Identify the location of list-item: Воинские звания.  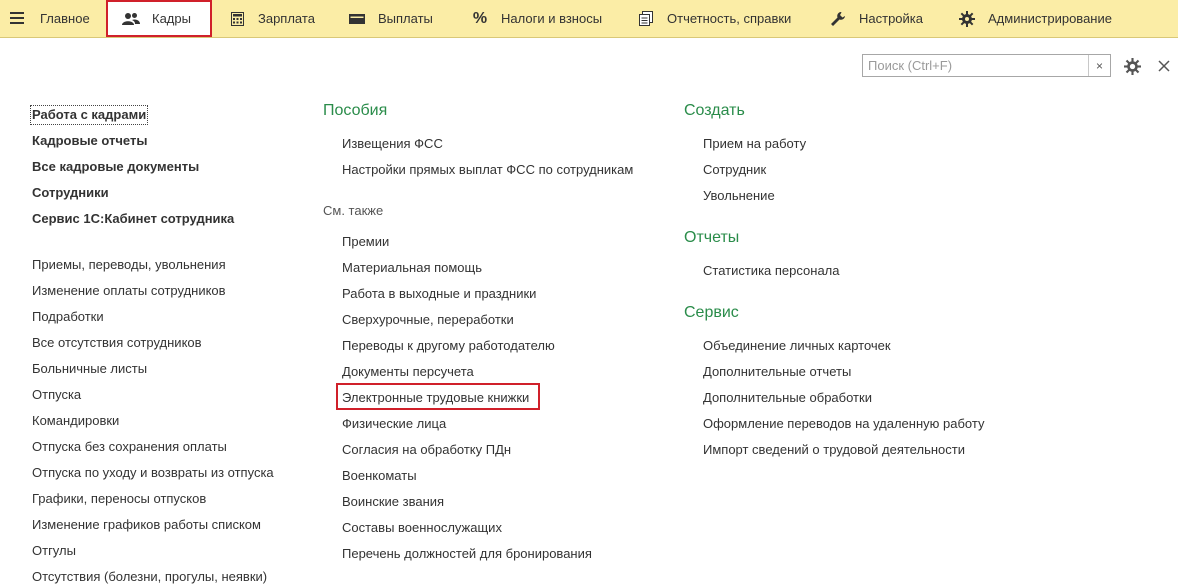
(393, 502).